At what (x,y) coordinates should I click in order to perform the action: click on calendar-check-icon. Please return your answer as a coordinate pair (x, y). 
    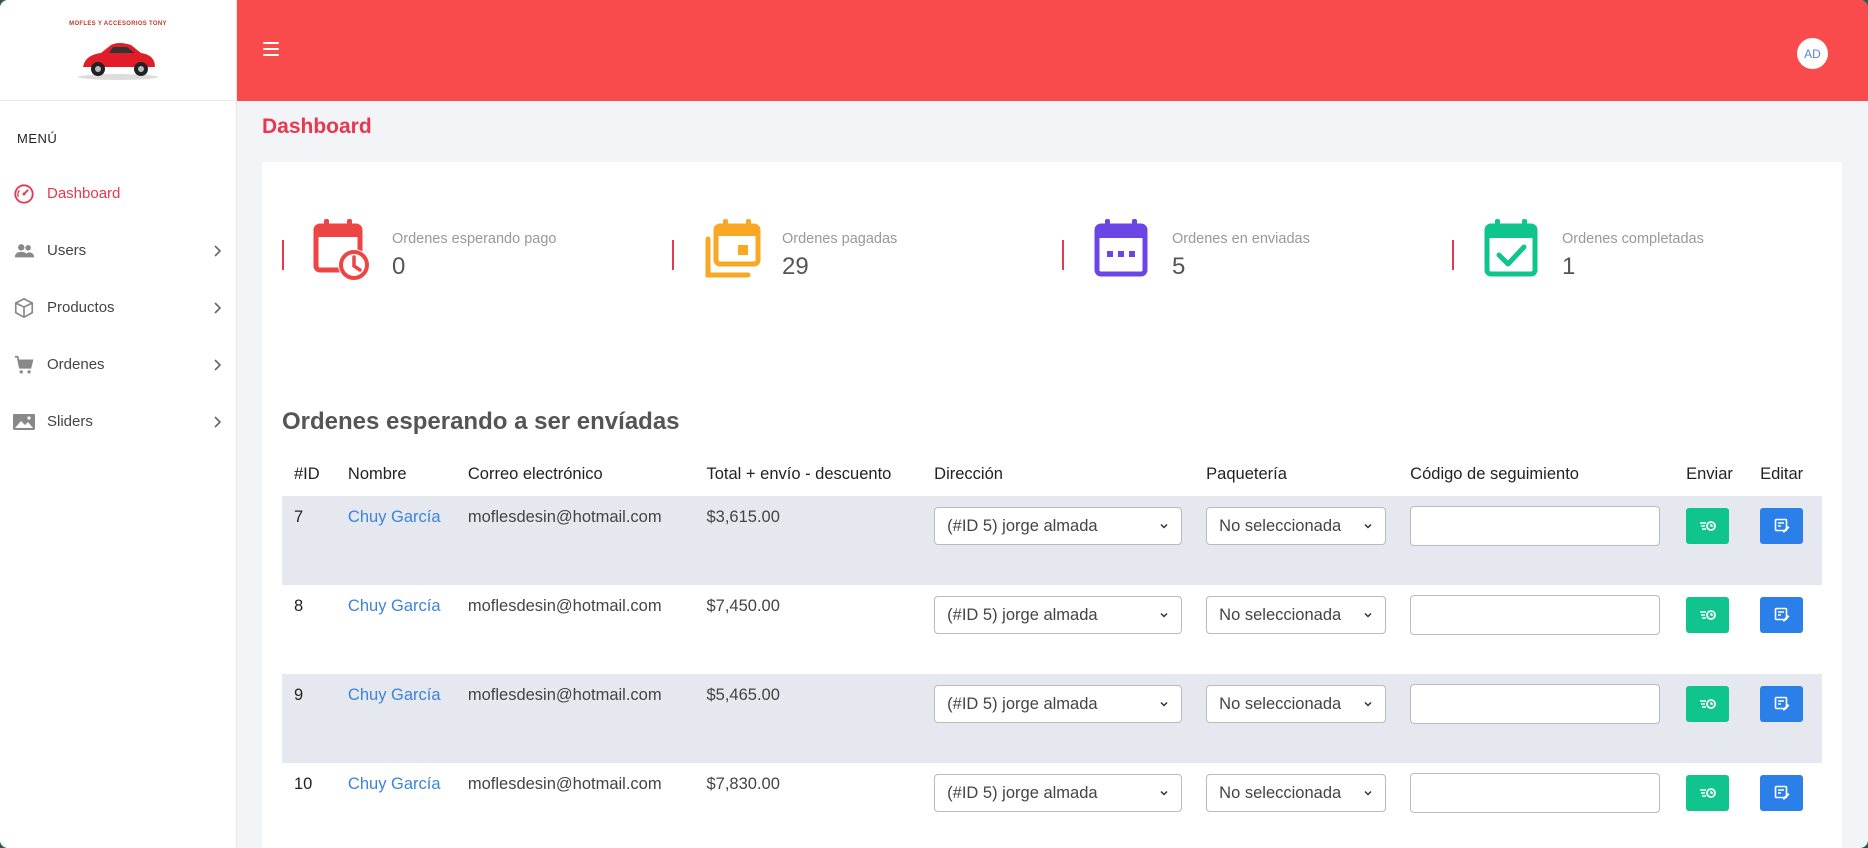
    Looking at the image, I should click on (1511, 248).